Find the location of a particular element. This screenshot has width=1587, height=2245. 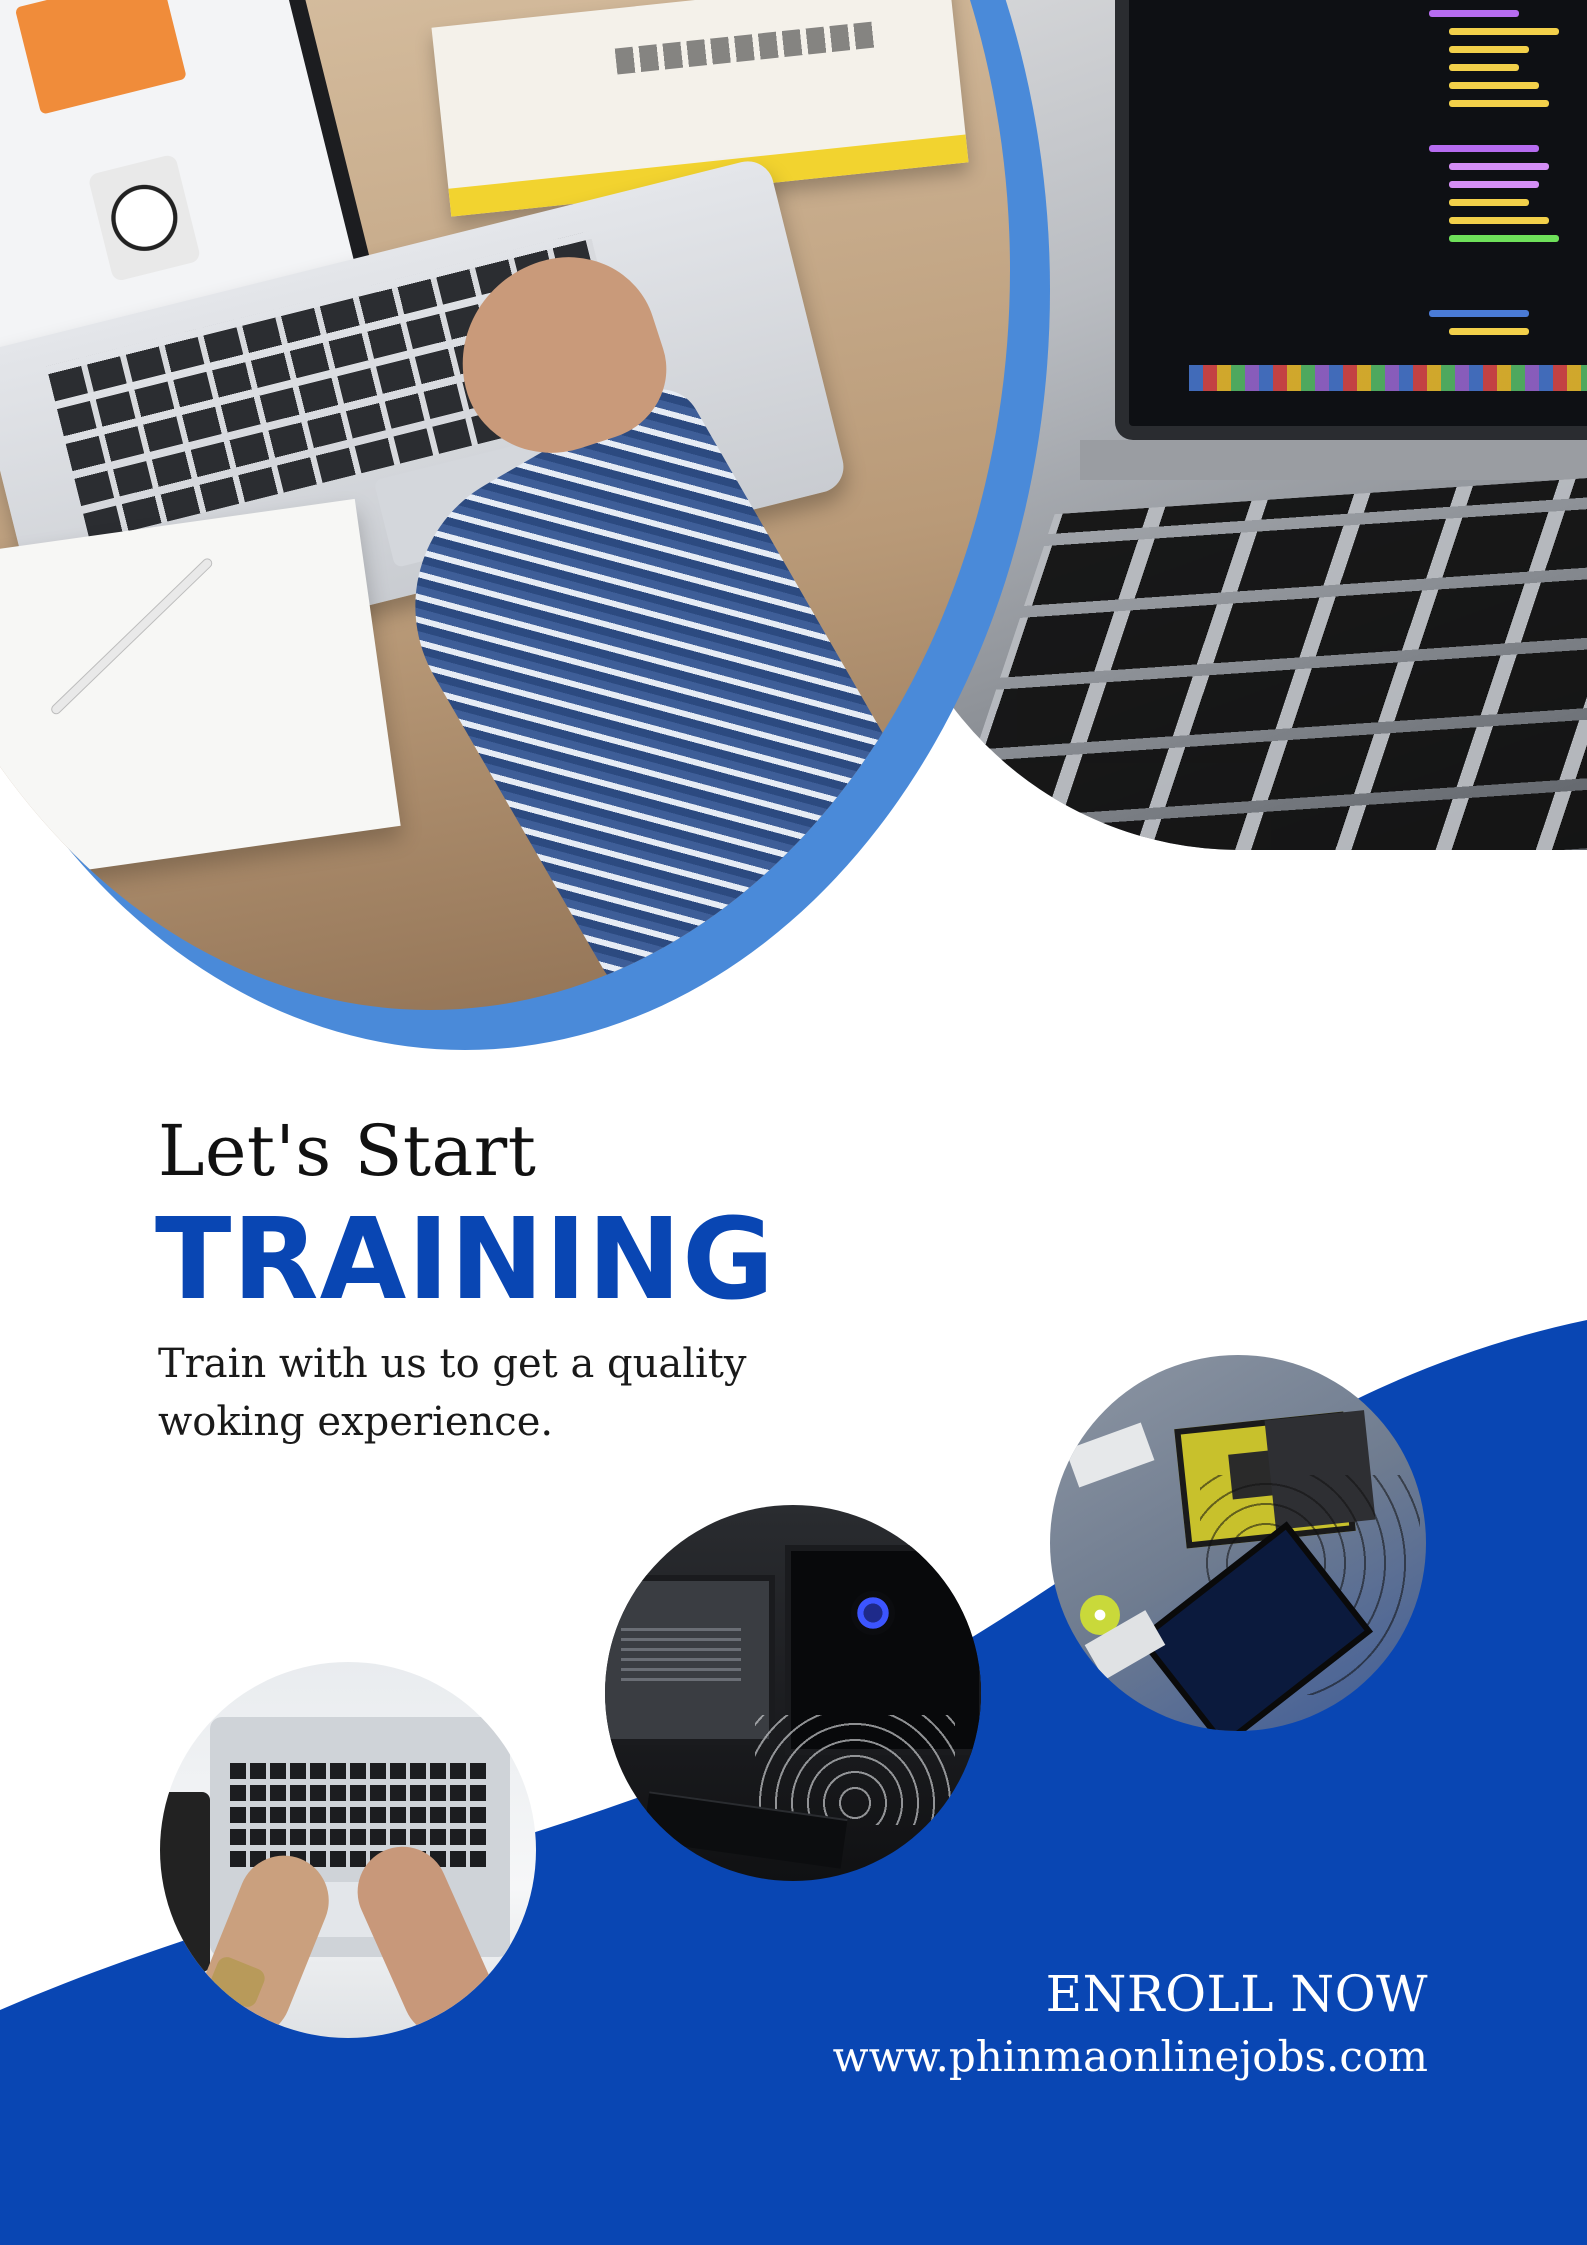

circuit-board-laptop-photo is located at coordinates (1238, 1543).